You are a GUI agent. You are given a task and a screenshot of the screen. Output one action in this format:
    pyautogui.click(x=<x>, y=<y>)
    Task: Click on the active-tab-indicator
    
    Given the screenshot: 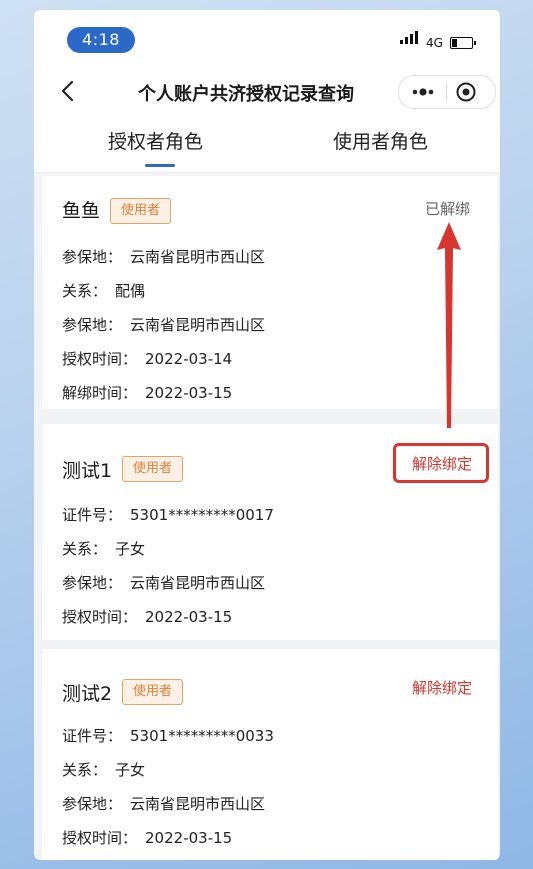 What is the action you would take?
    pyautogui.click(x=160, y=165)
    